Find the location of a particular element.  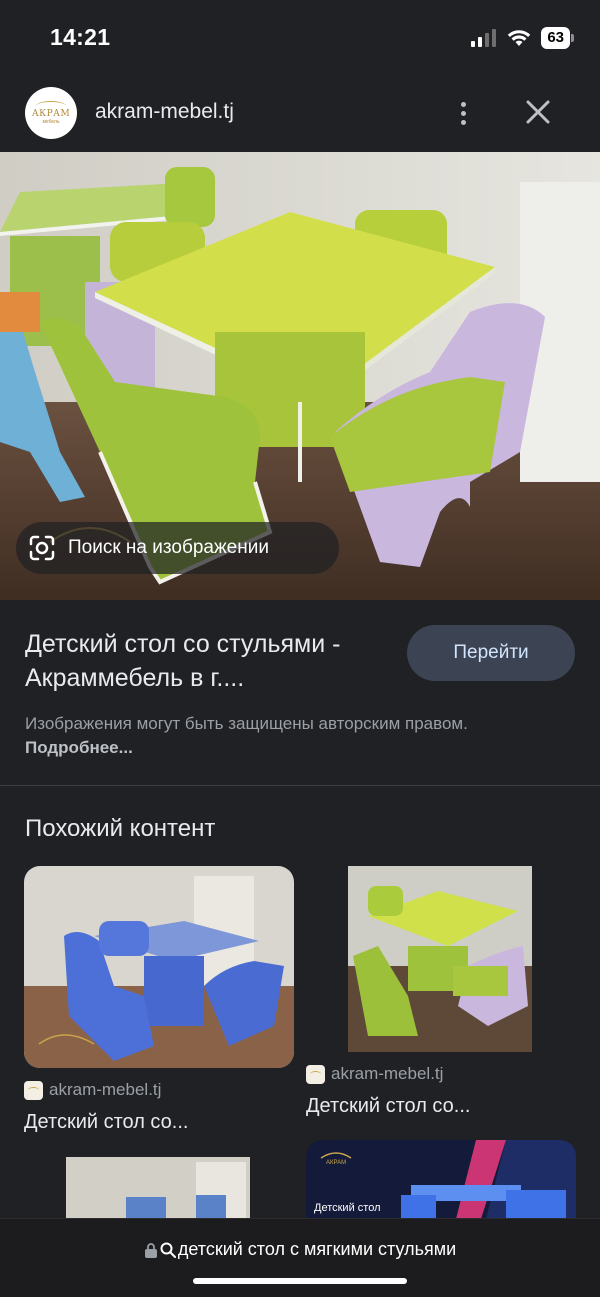

status-time: 14:21 is located at coordinates (80, 37).